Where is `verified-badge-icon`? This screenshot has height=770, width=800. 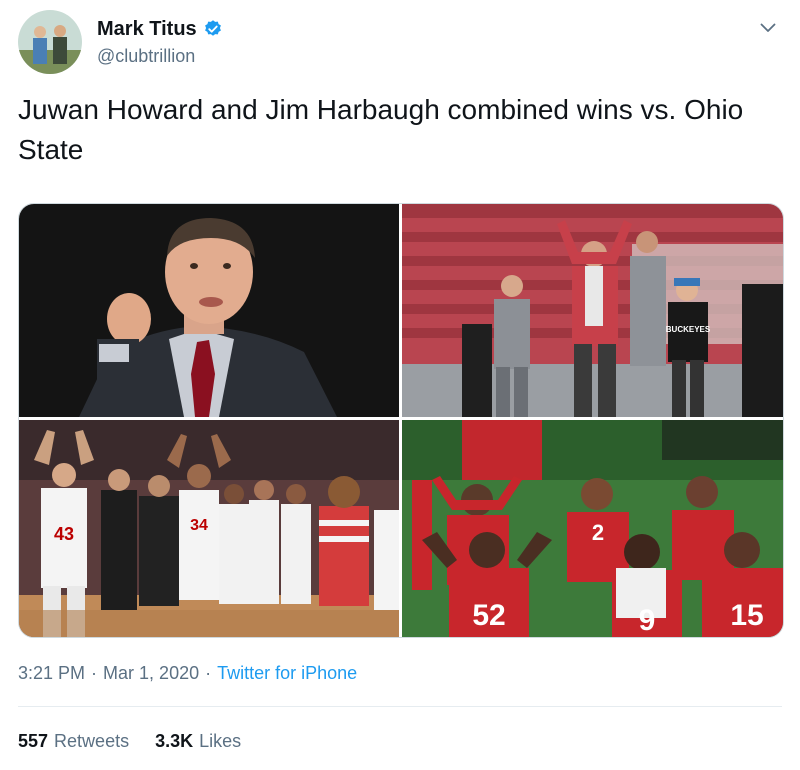
verified-badge-icon is located at coordinates (213, 29).